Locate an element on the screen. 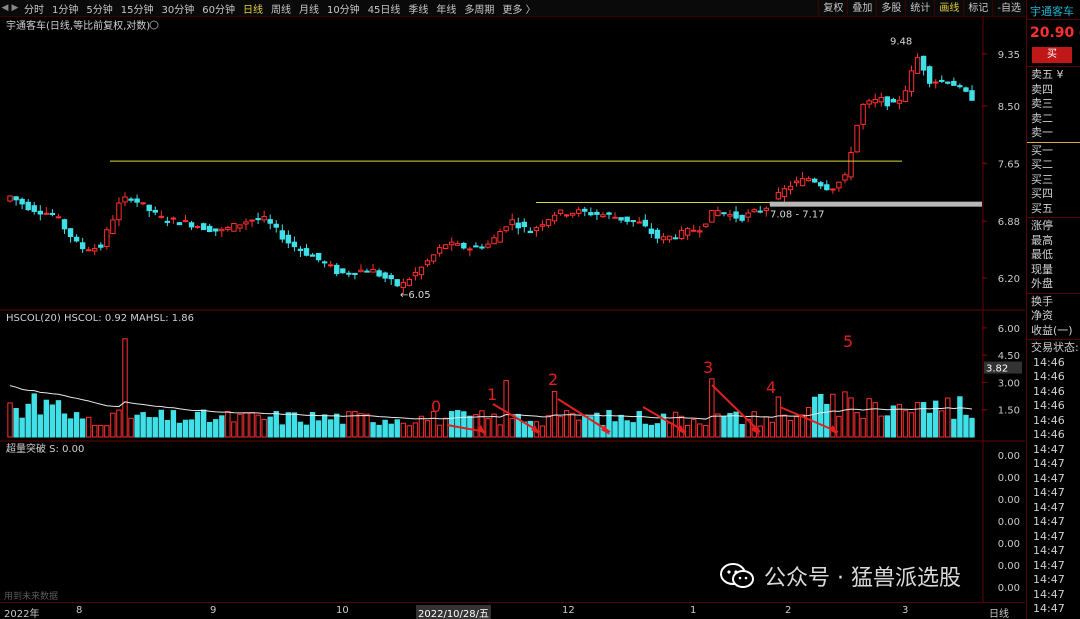  signal-tick-0: 0.00 is located at coordinates (1009, 456).